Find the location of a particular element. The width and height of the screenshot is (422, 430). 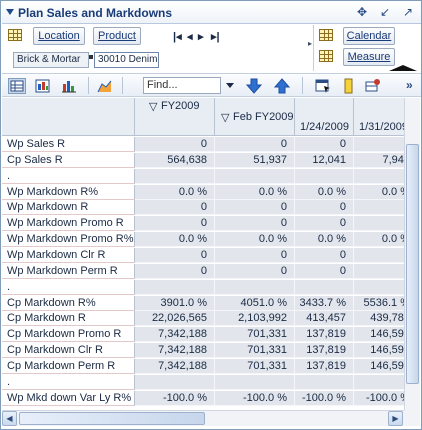

calendar-grid-icon is located at coordinates (326, 35).